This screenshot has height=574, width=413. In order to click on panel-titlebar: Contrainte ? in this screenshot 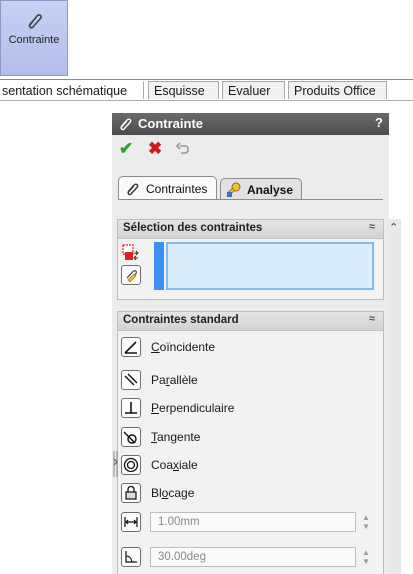, I will do `click(250, 124)`.